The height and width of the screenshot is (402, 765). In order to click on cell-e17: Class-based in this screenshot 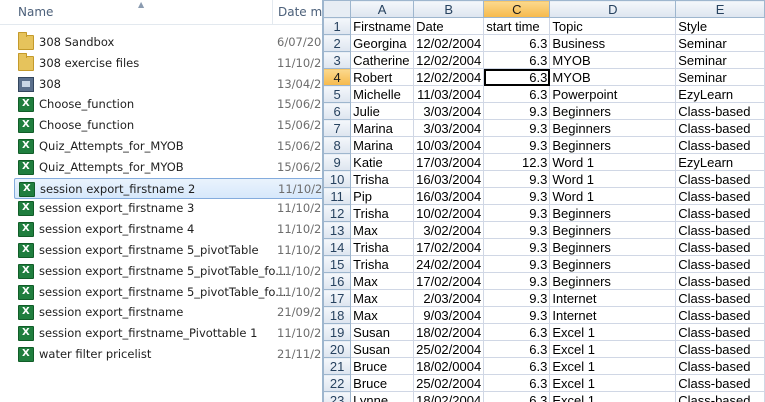, I will do `click(720, 298)`.